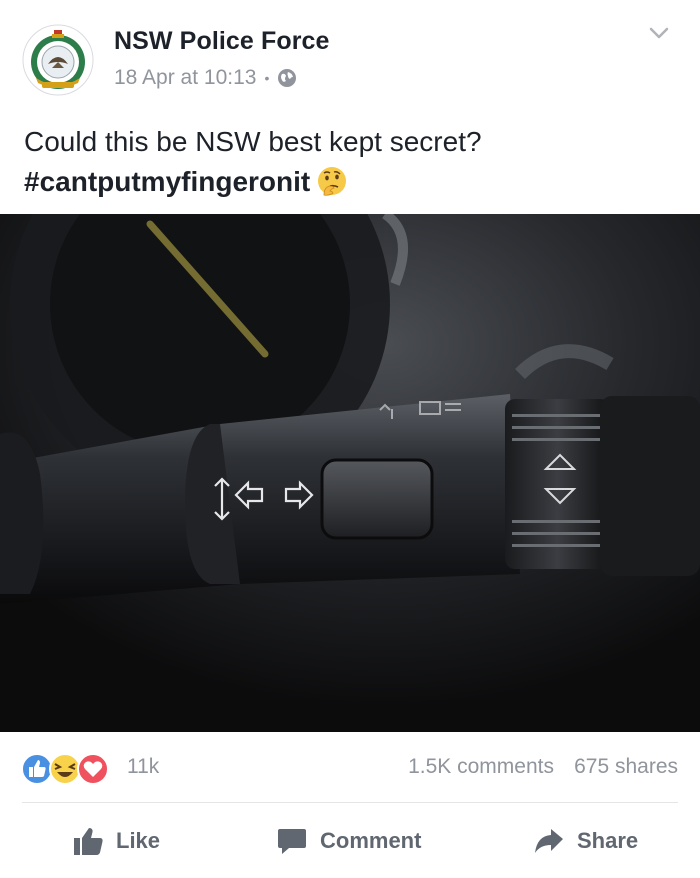  I want to click on haha-reaction-icon, so click(65, 769).